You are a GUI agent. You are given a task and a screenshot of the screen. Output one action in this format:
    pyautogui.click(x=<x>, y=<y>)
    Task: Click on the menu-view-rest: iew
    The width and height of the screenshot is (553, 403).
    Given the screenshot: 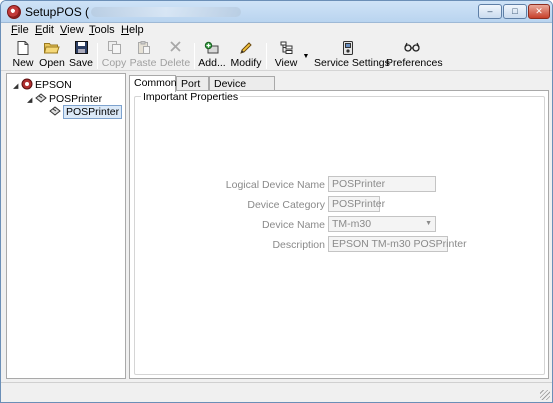 What is the action you would take?
    pyautogui.click(x=75, y=30)
    